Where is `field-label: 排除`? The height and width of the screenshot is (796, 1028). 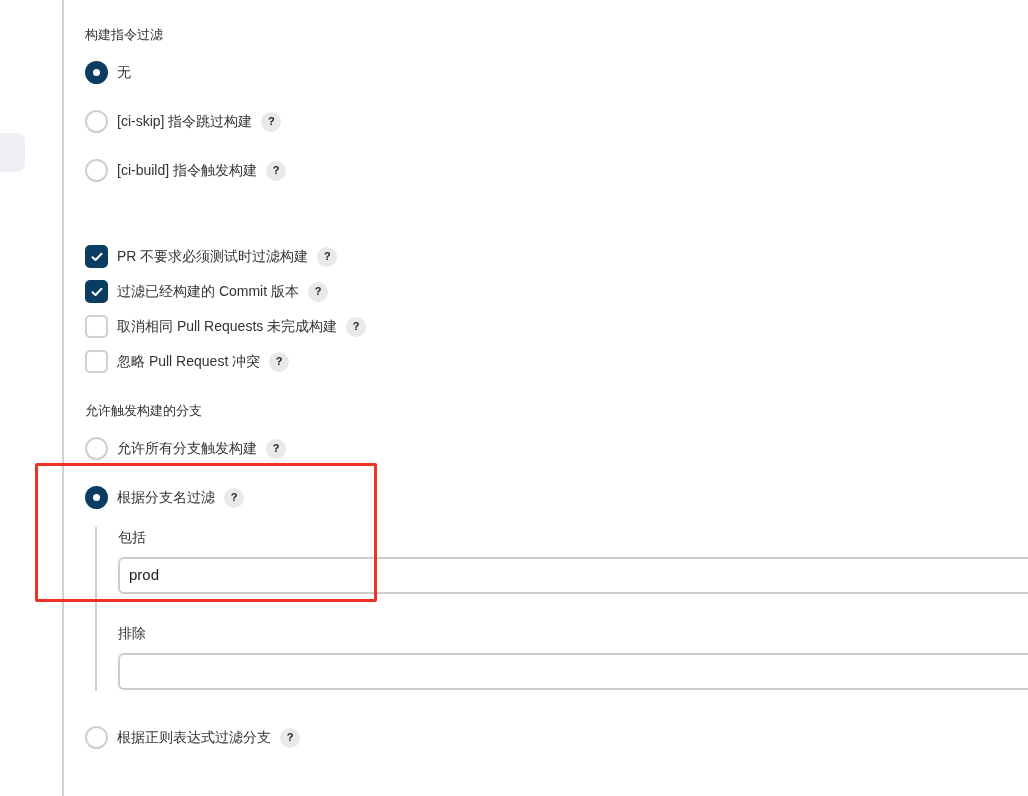
field-label: 排除 is located at coordinates (132, 633).